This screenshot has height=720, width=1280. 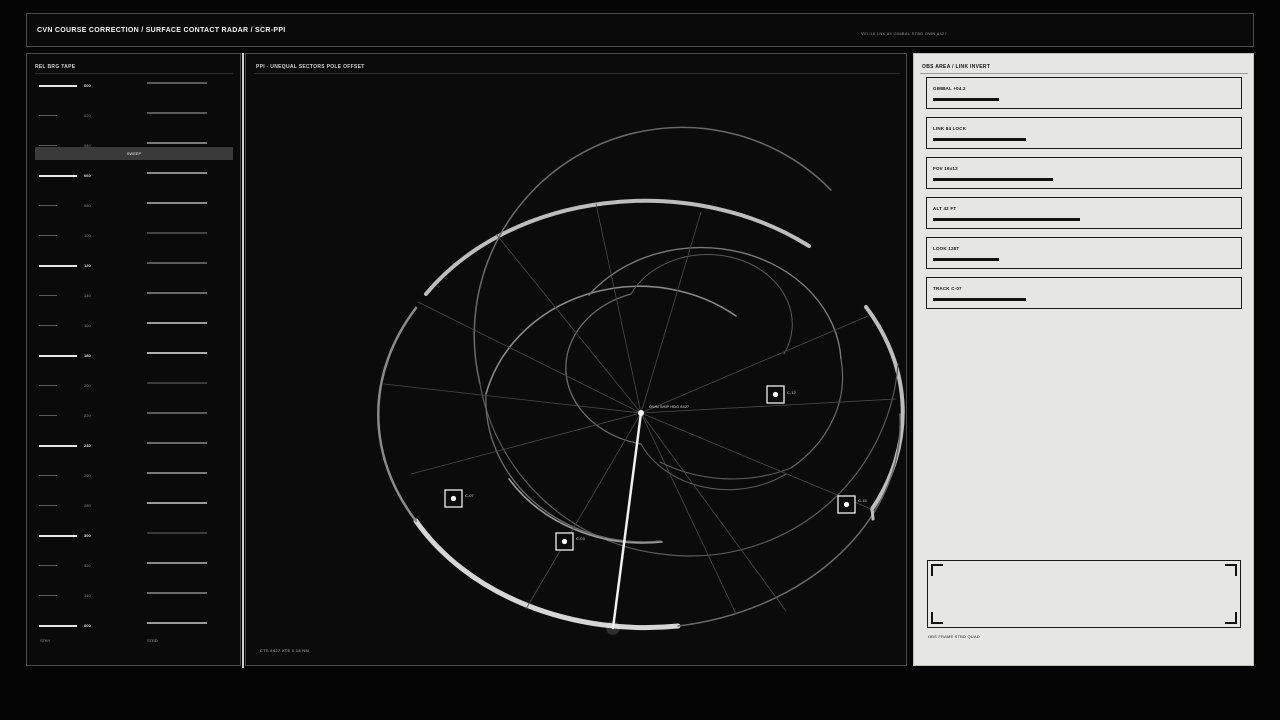 What do you see at coordinates (87, 505) in the screenshot?
I see `bearing-number: 280` at bounding box center [87, 505].